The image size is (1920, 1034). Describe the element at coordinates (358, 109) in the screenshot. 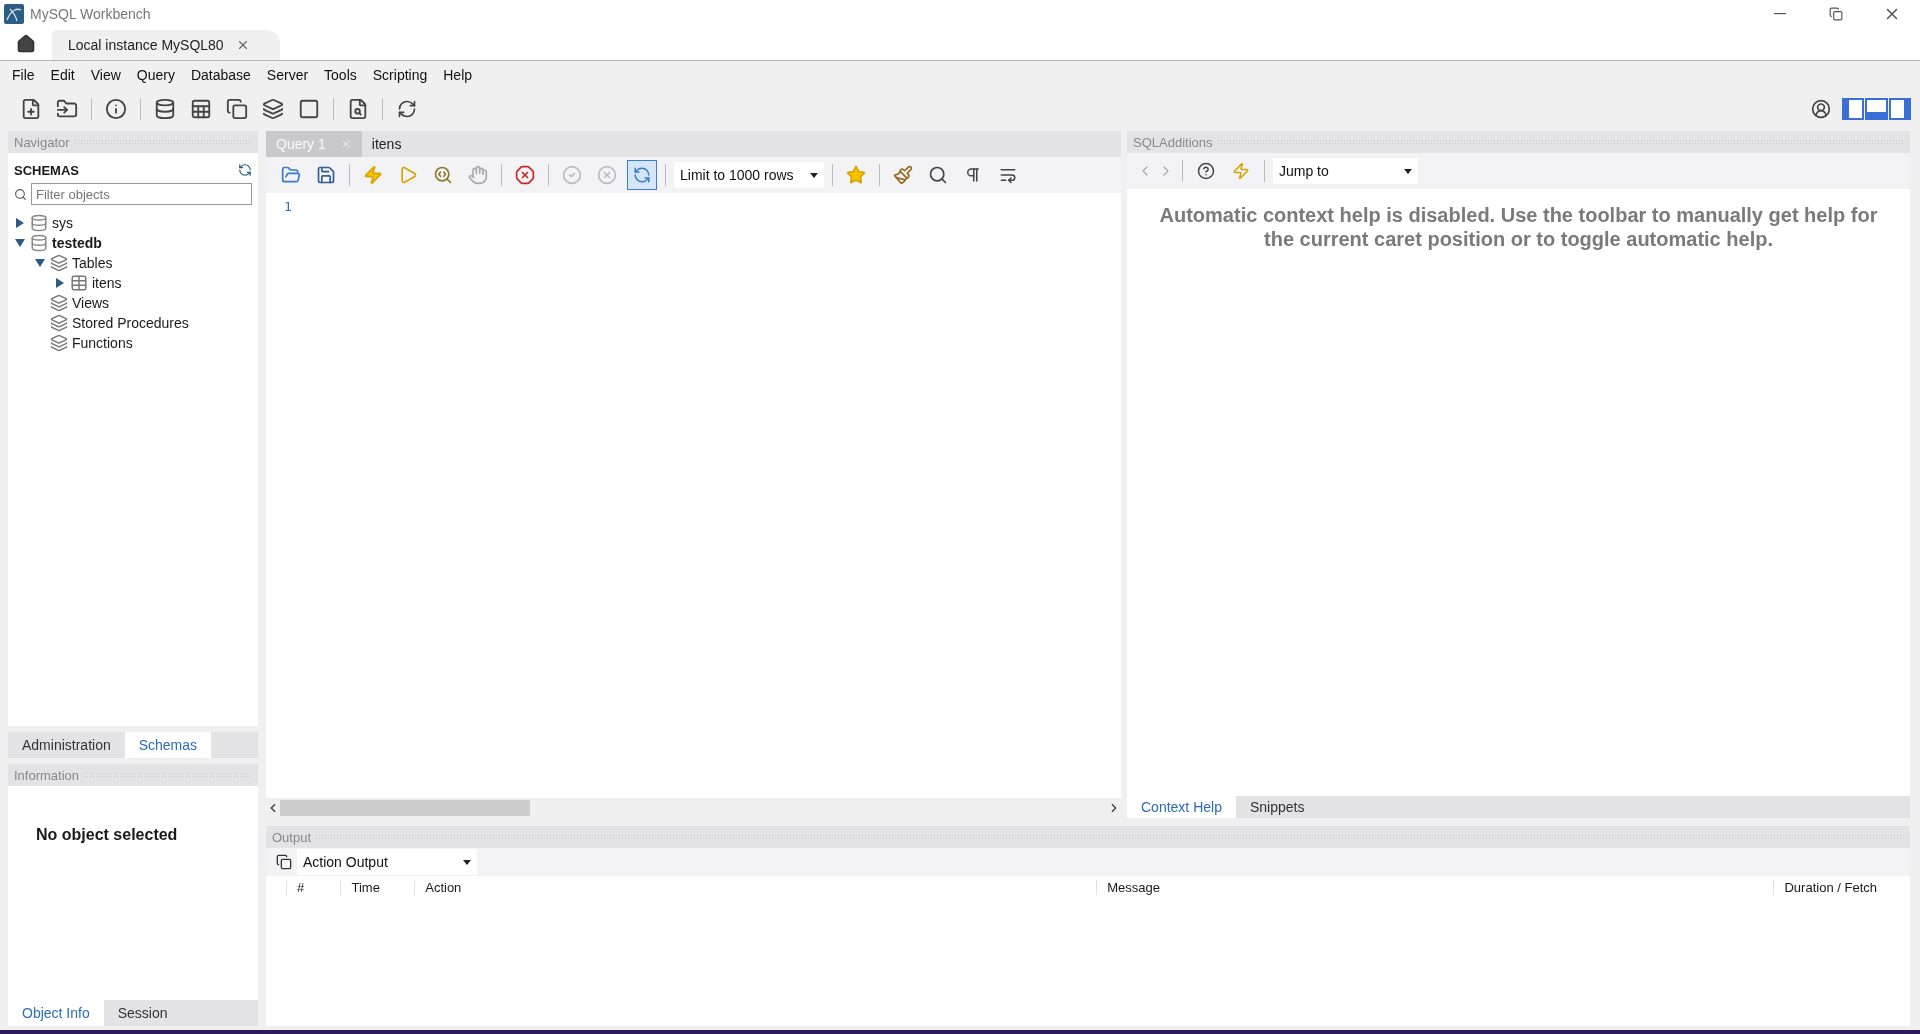

I see `file-search-icon` at that location.